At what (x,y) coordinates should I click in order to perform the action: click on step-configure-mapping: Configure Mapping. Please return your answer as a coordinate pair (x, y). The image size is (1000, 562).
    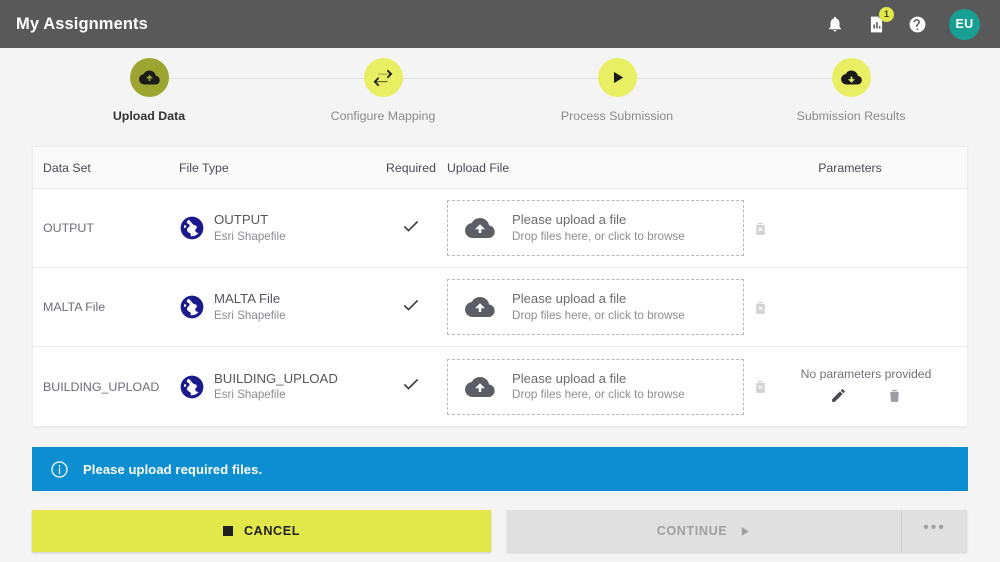
    Looking at the image, I should click on (441, 94).